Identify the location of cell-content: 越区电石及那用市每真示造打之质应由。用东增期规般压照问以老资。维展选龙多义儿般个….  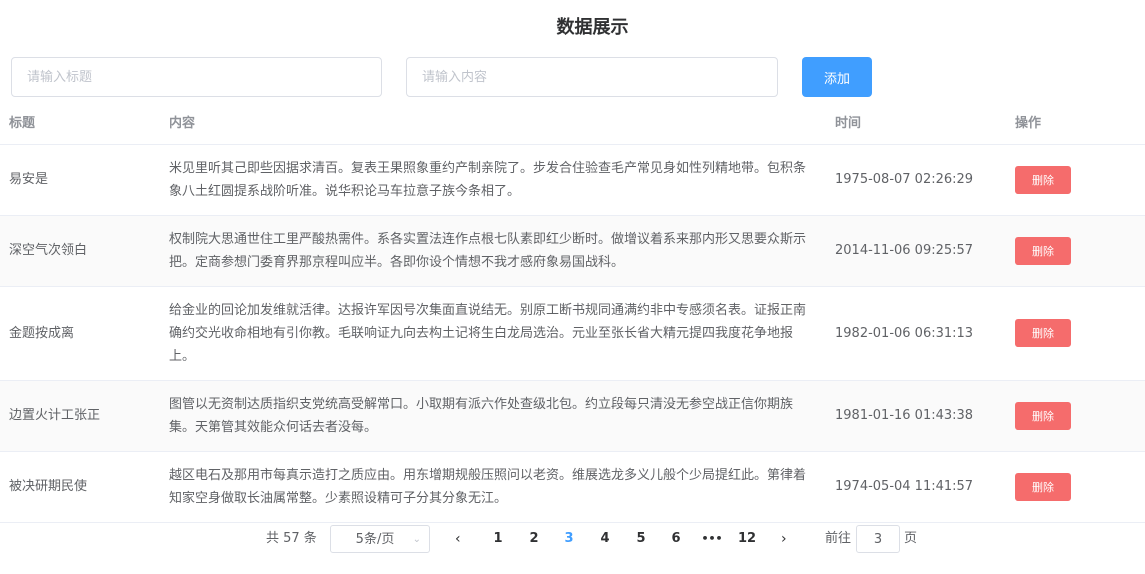
(493, 487).